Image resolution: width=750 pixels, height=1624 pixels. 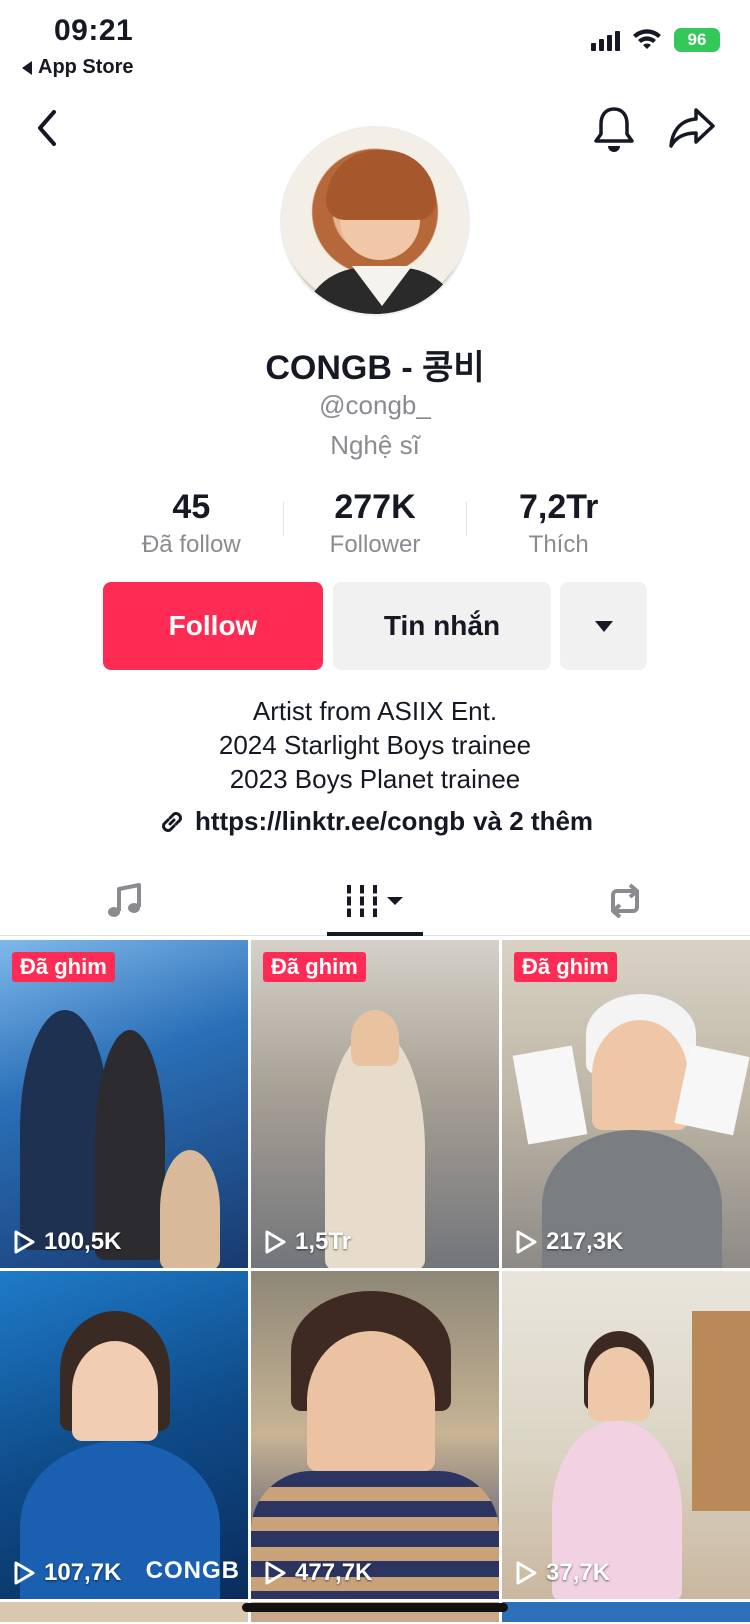 I want to click on video-tile: 477,7K, so click(x=375, y=1435).